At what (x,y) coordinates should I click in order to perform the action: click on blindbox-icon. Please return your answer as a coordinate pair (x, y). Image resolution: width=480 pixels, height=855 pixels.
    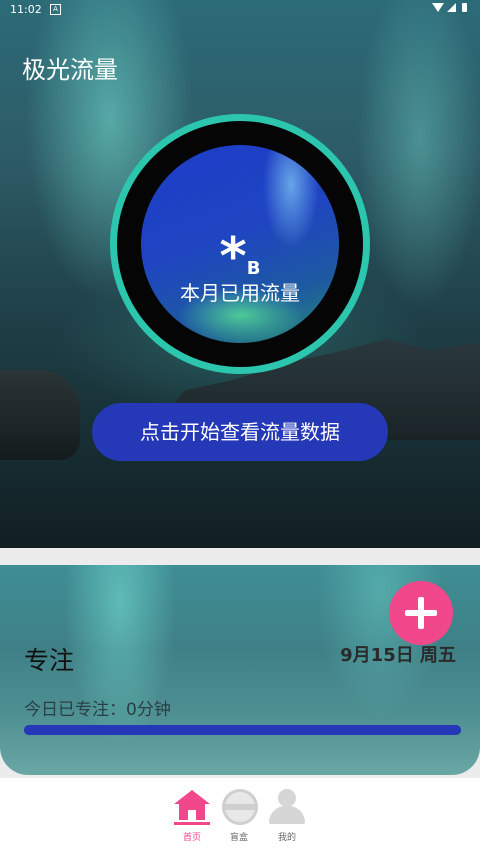
    Looking at the image, I should click on (240, 807).